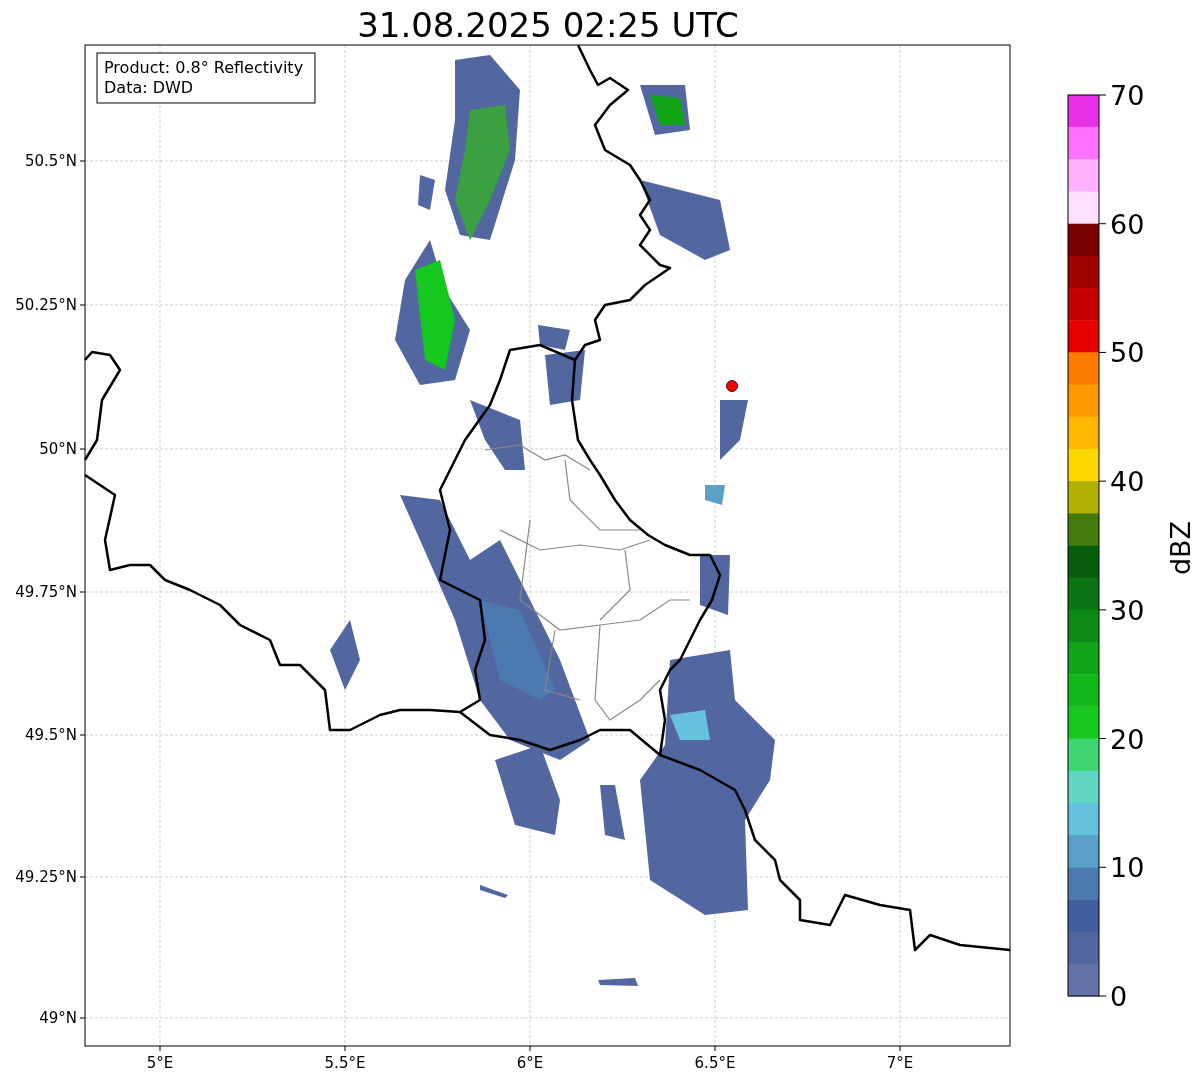 The image size is (1202, 1081). I want to click on colorbar-tick-label: 60, so click(1127, 224).